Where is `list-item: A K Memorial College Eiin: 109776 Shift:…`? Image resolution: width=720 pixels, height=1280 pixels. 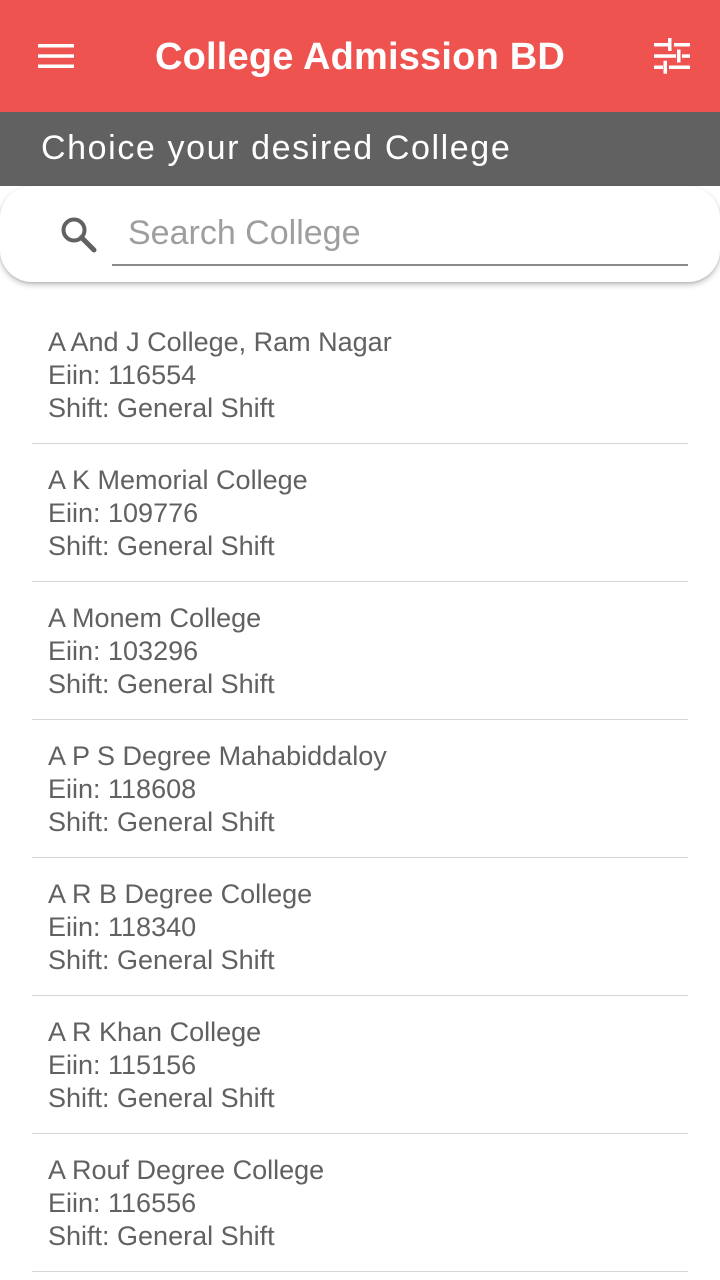
list-item: A K Memorial College Eiin: 109776 Shift:… is located at coordinates (360, 513).